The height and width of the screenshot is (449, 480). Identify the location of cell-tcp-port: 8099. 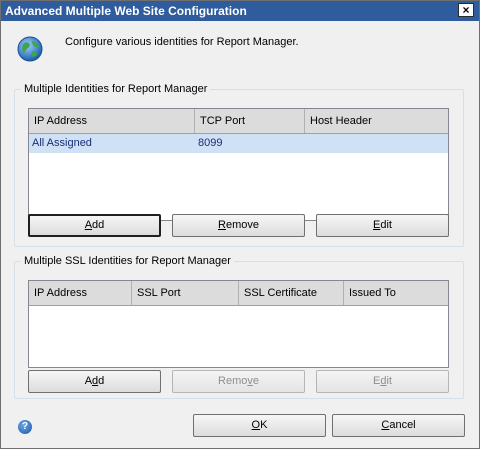
(210, 143).